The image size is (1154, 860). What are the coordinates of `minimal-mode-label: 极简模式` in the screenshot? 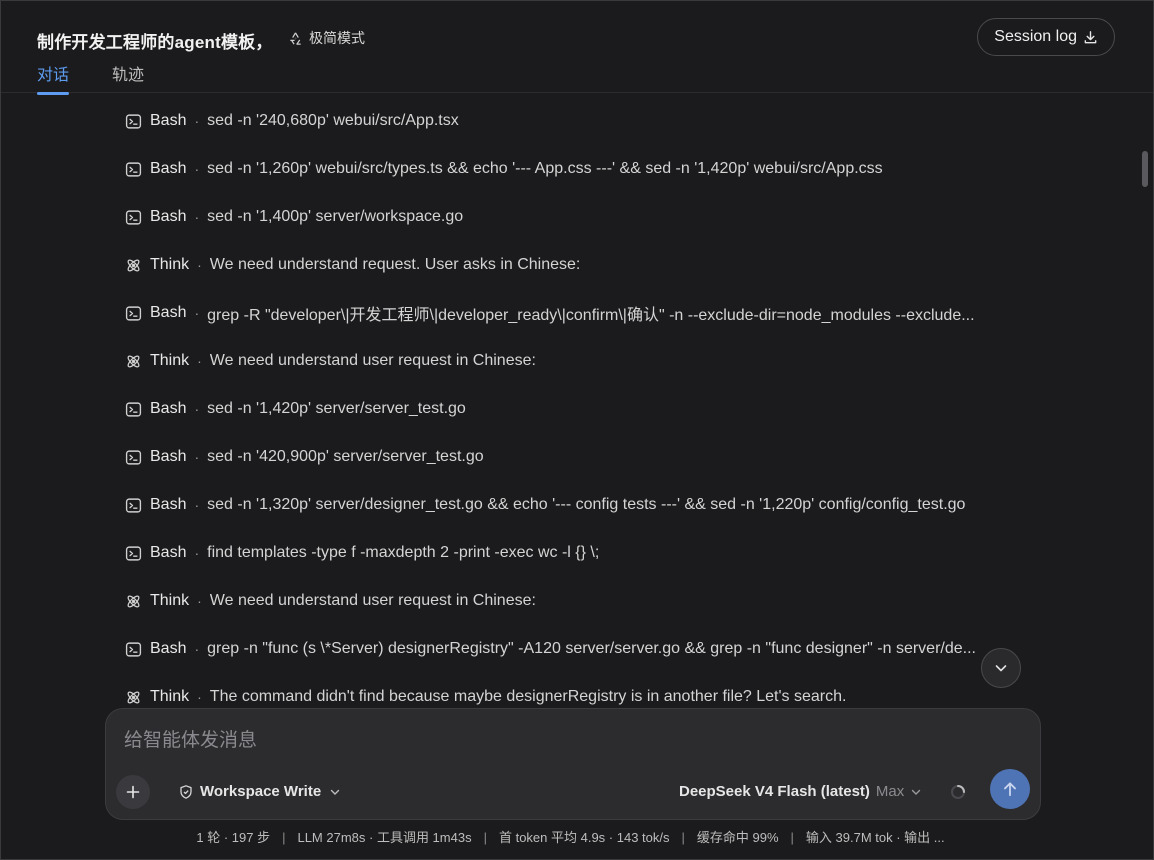 It's located at (337, 38).